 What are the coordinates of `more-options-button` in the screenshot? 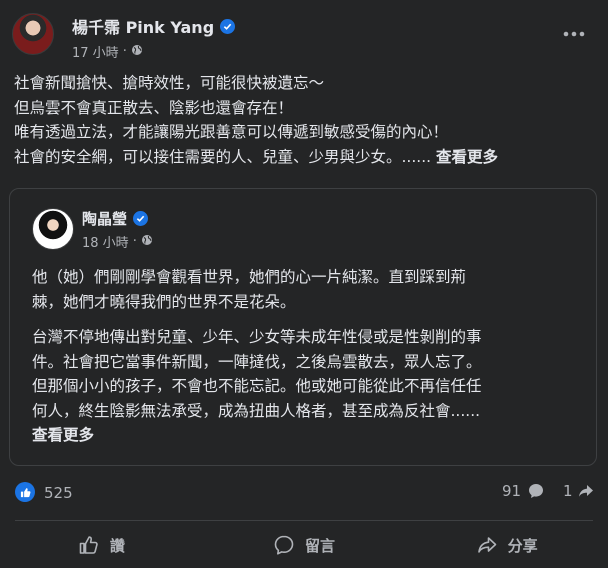 It's located at (574, 34).